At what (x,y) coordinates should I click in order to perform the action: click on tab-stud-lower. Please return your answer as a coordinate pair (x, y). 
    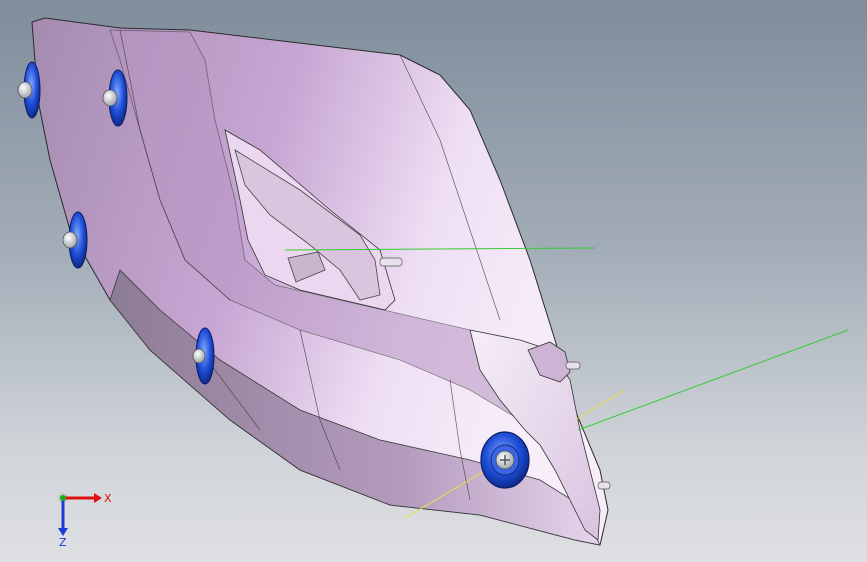
    Looking at the image, I should click on (604, 485).